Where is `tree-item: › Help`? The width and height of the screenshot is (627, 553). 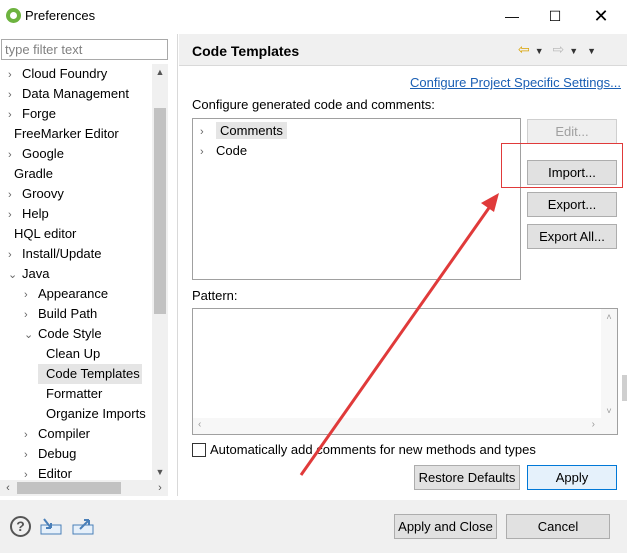 tree-item: › Help is located at coordinates (28, 214).